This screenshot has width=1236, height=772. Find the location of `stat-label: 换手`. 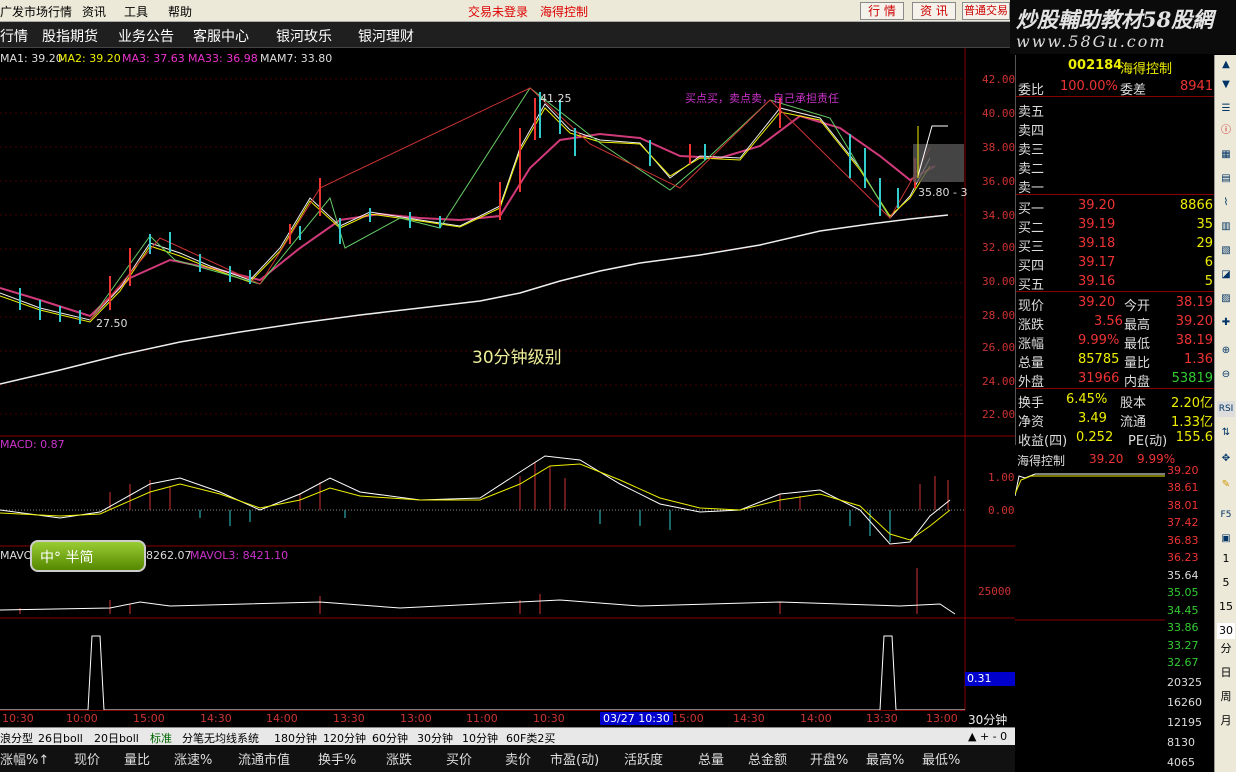

stat-label: 换手 is located at coordinates (1031, 403).